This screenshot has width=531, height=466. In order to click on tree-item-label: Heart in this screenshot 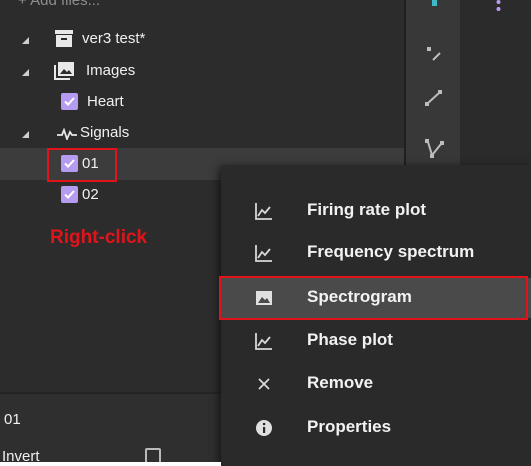, I will do `click(105, 101)`.